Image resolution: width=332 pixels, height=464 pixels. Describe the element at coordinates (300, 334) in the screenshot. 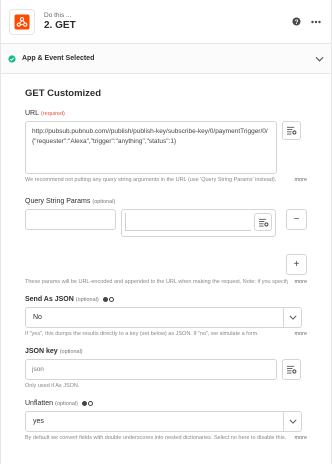

I see `send-as-json-more-link: more` at that location.